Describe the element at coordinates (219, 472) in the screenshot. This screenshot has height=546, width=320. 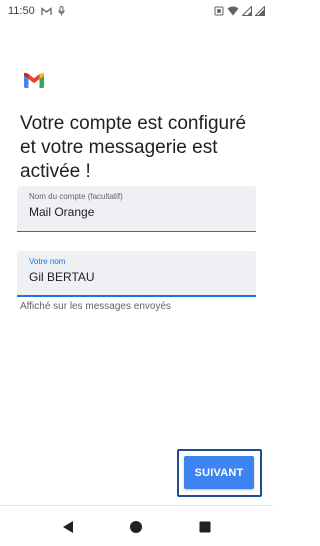
I see `next-button: SUIVANT` at that location.